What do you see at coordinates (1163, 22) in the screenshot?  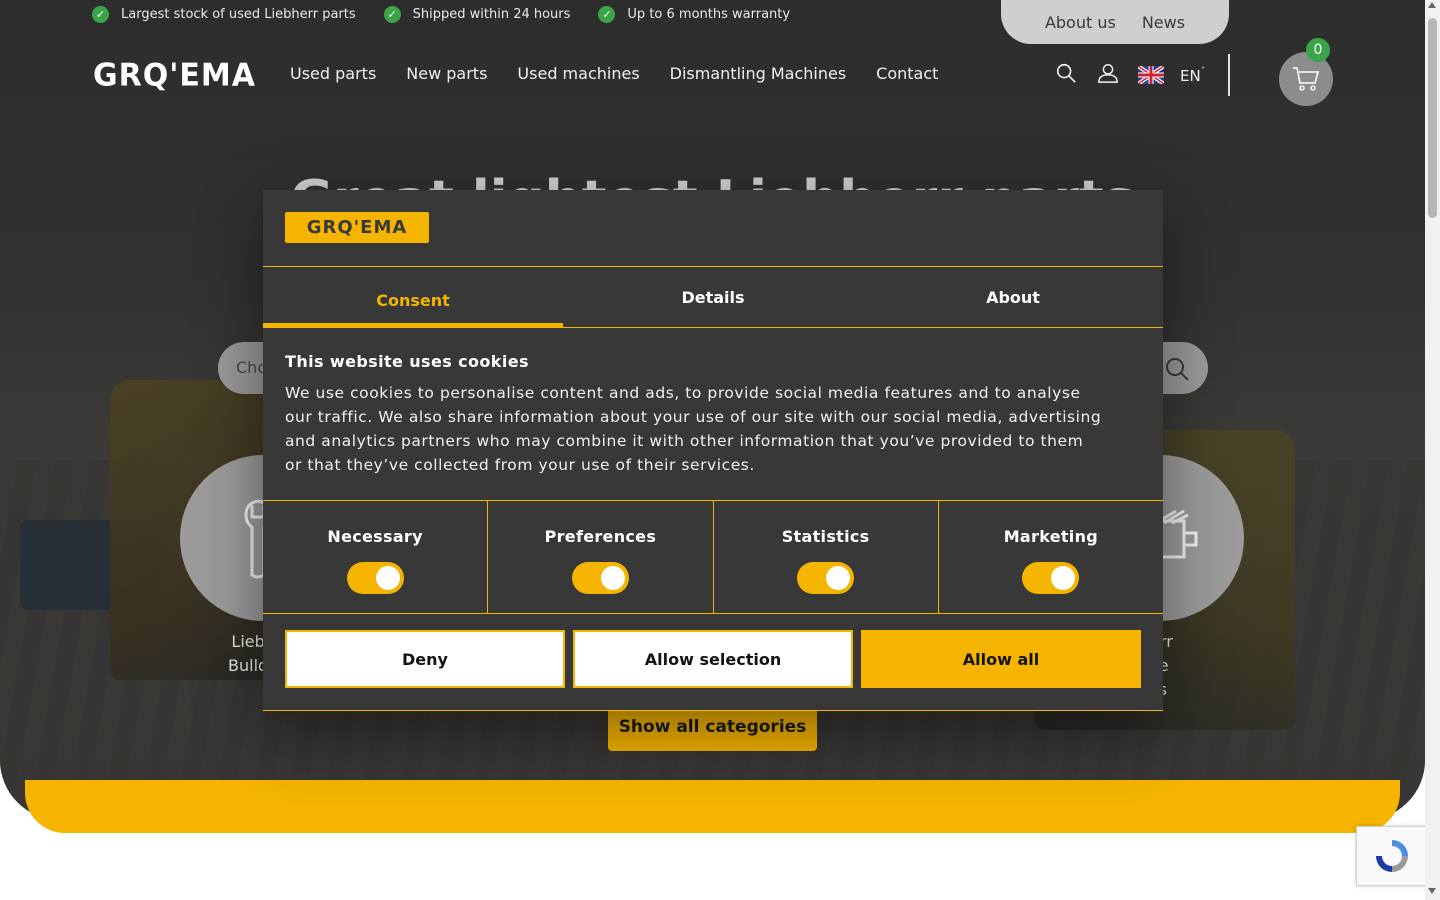 I see `news-link: News` at bounding box center [1163, 22].